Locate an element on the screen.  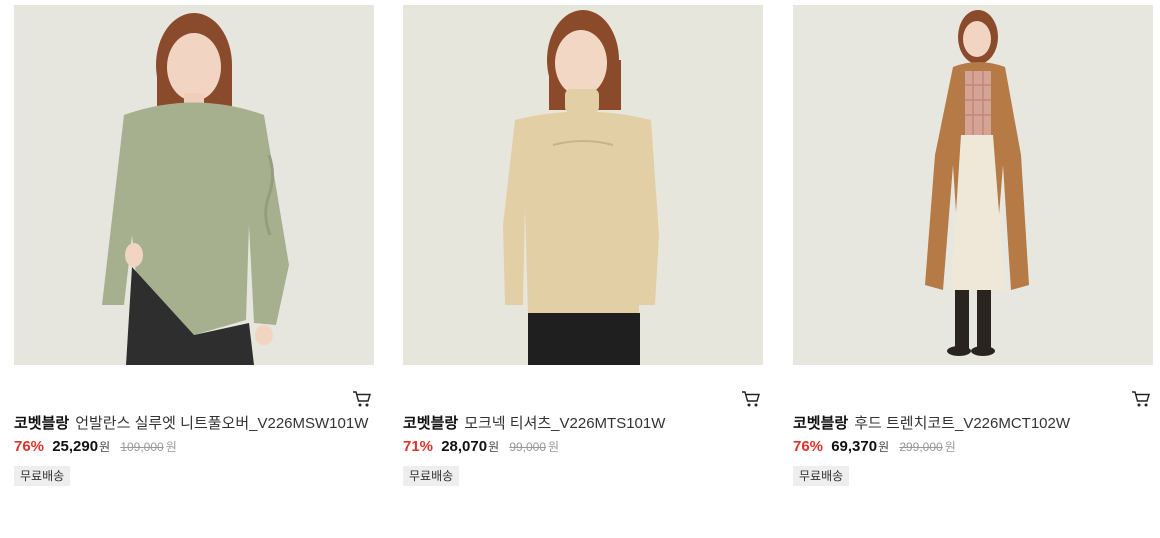
sale-price: 28,070 is located at coordinates (464, 446).